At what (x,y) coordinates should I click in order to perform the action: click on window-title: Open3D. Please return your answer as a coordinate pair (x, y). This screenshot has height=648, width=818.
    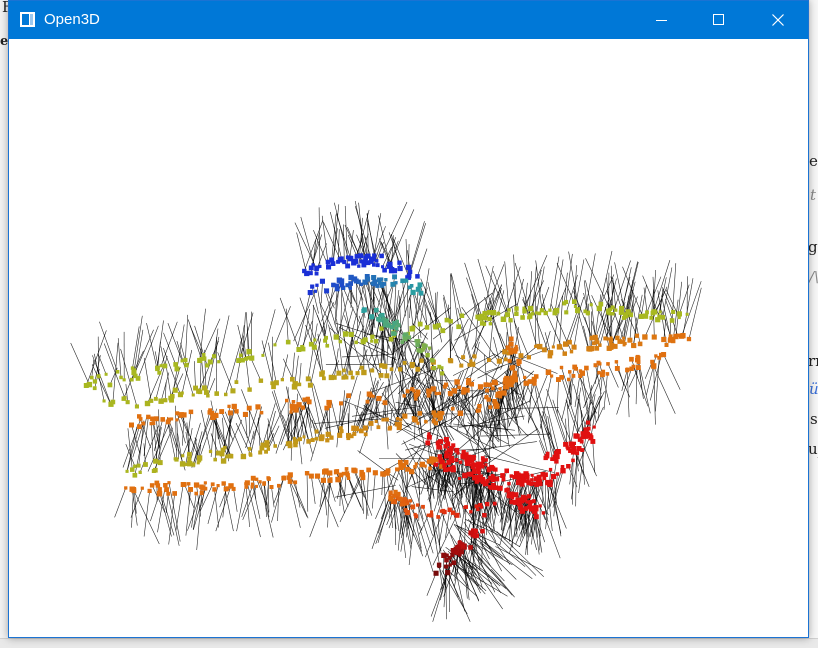
    Looking at the image, I should click on (72, 19).